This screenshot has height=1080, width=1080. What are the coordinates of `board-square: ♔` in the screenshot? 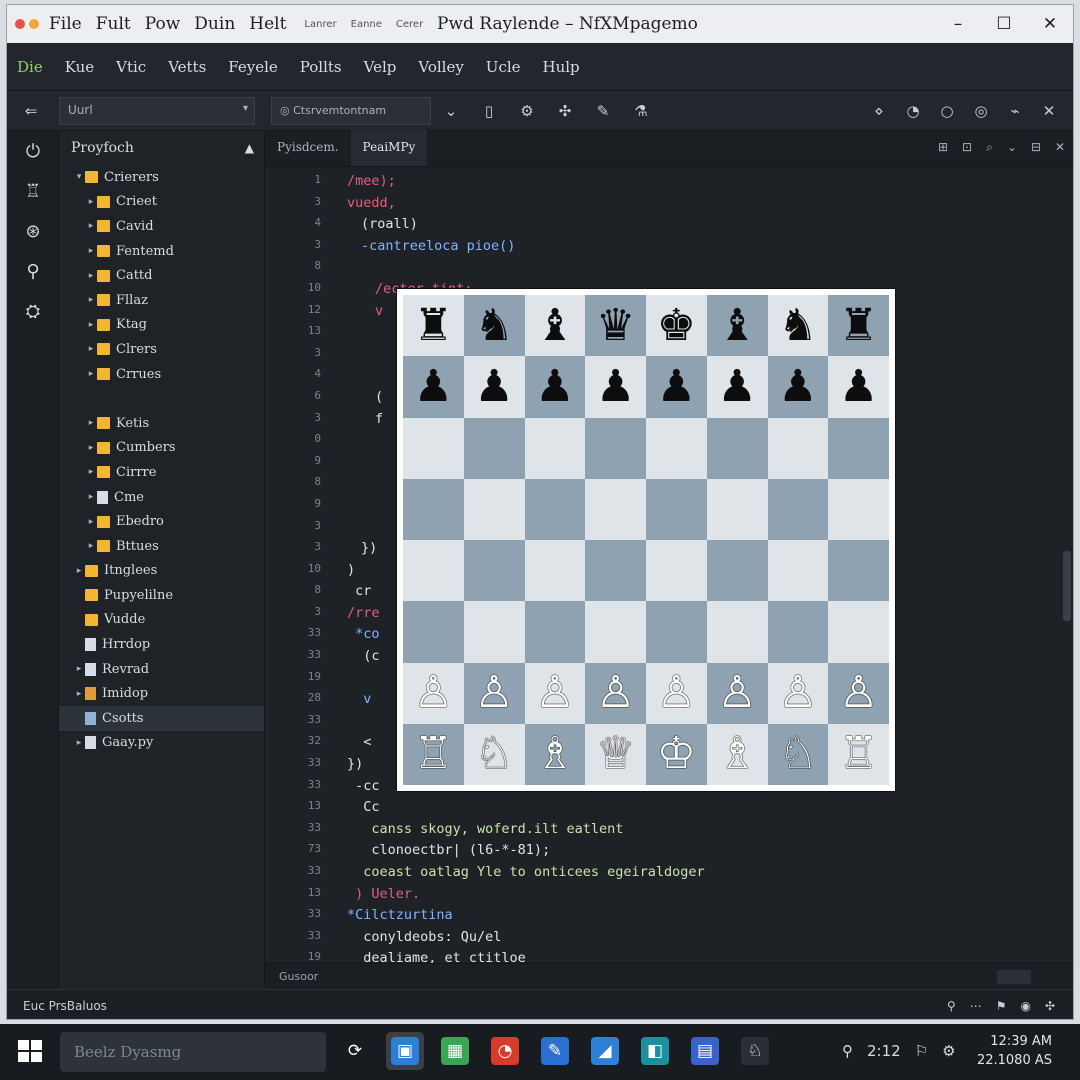 It's located at (676, 754).